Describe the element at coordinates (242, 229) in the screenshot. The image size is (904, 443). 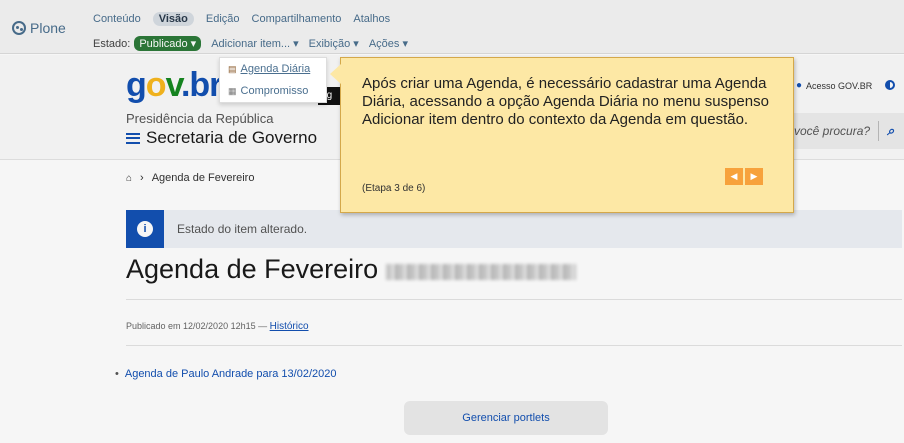
I see `alert-message: Estado do item alterado.` at that location.